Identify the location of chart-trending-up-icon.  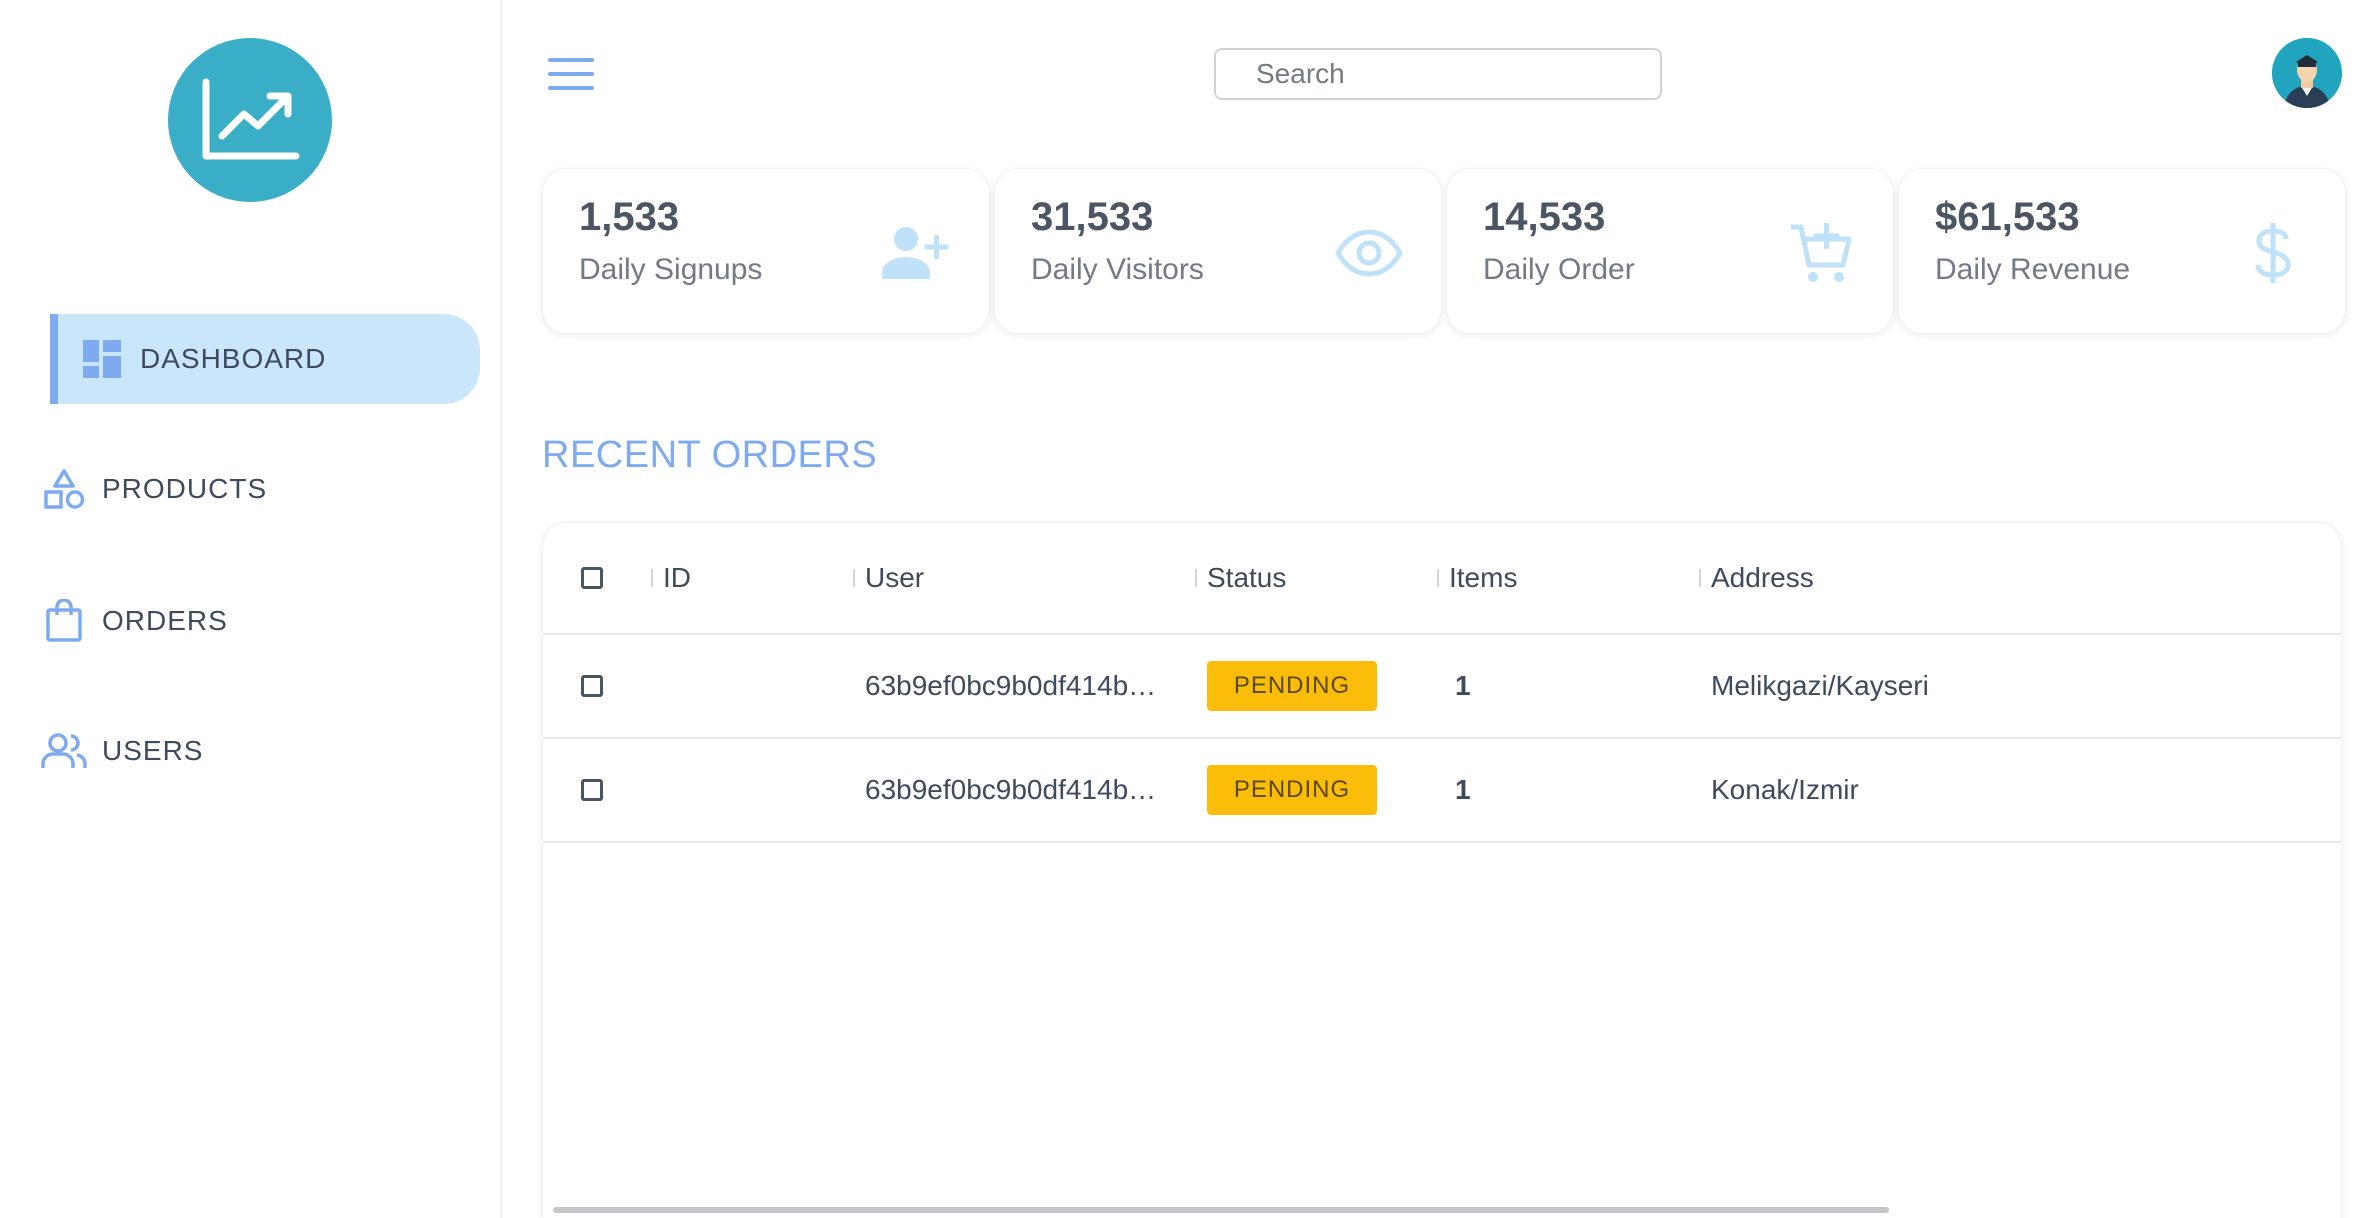
(251, 119).